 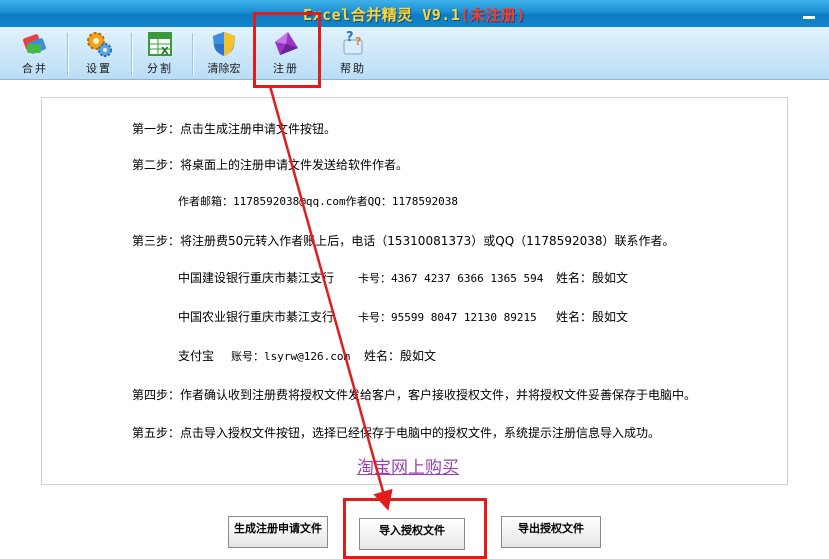 What do you see at coordinates (447, 317) in the screenshot?
I see `bank2-card: 卡号：95599 8047 12130 89215` at bounding box center [447, 317].